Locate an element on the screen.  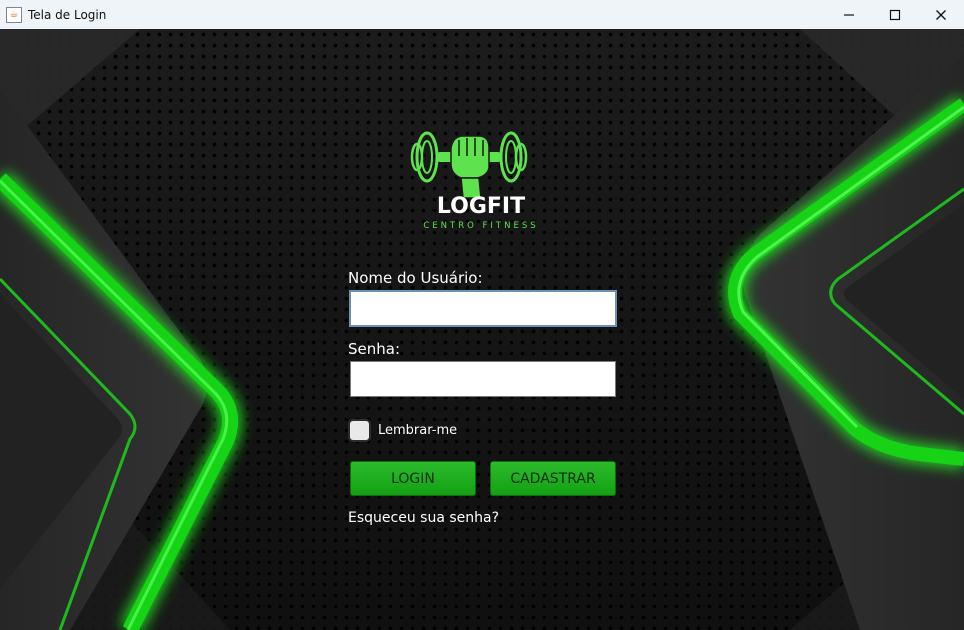
username-label: Nome do Usuário: is located at coordinates (415, 278).